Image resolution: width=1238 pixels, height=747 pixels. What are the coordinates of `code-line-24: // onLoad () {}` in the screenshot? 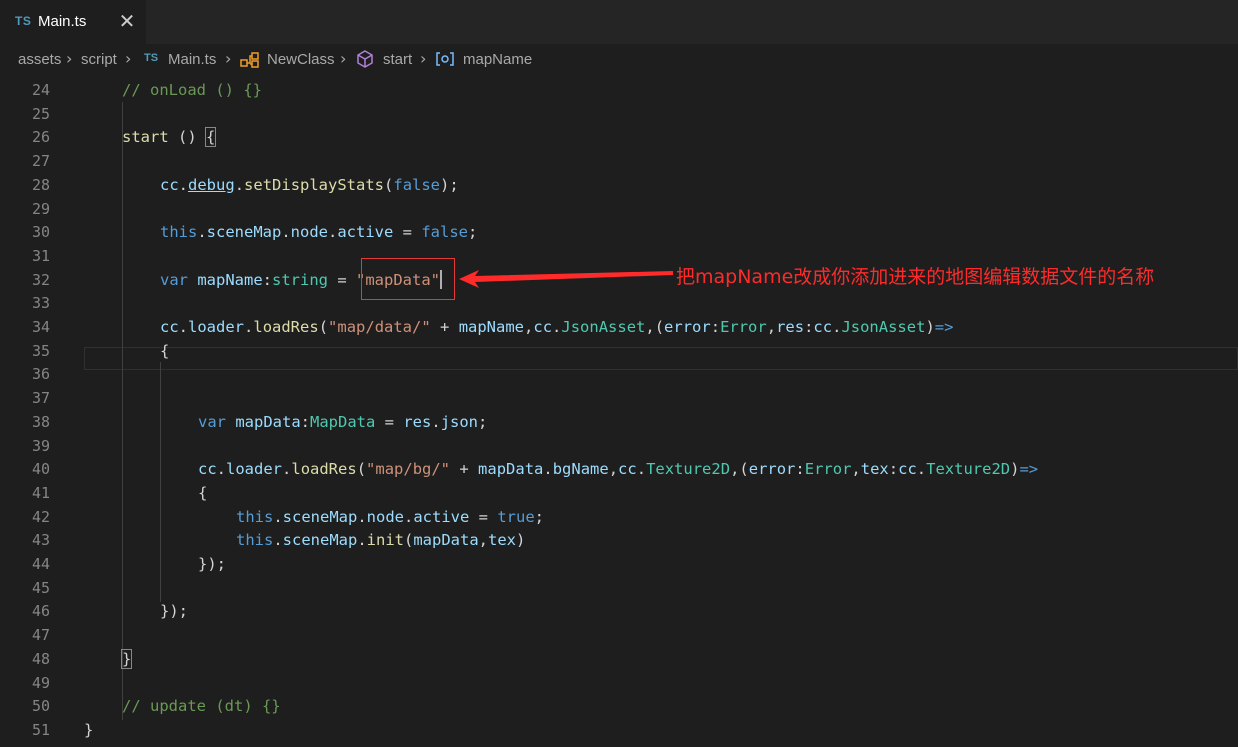 It's located at (192, 90).